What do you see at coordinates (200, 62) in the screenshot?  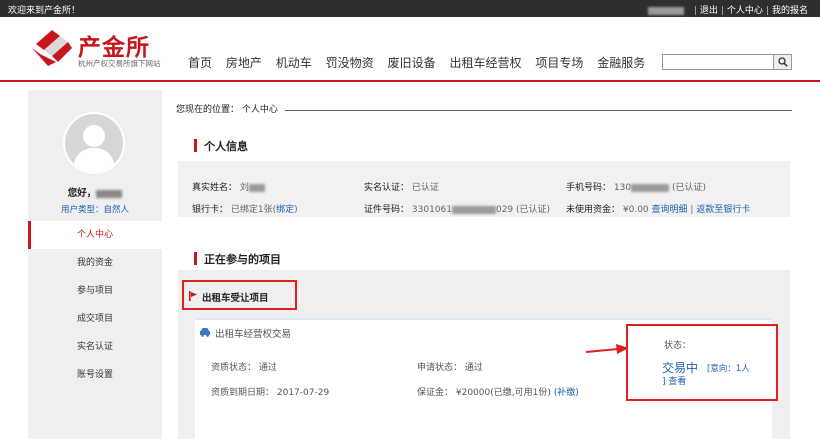 I see `nav-item-home: 首页` at bounding box center [200, 62].